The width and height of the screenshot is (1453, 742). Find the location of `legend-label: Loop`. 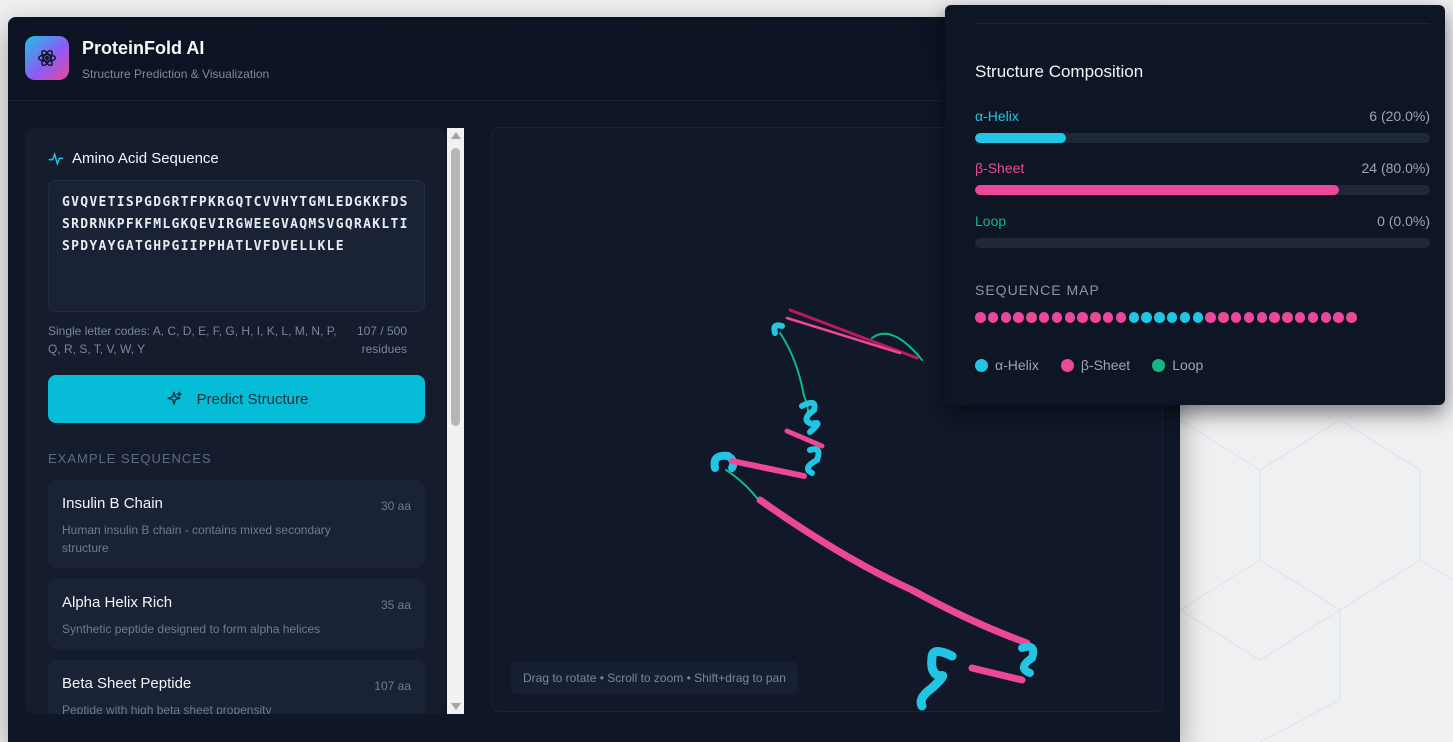

legend-label: Loop is located at coordinates (1188, 365).